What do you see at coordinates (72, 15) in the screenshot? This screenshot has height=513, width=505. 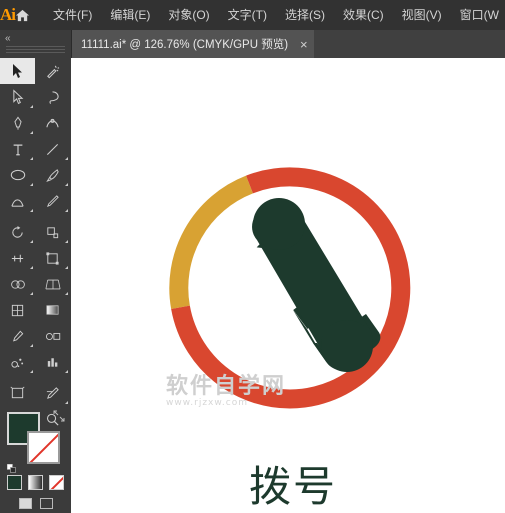 I see `menu-item-file: 文件(F)` at bounding box center [72, 15].